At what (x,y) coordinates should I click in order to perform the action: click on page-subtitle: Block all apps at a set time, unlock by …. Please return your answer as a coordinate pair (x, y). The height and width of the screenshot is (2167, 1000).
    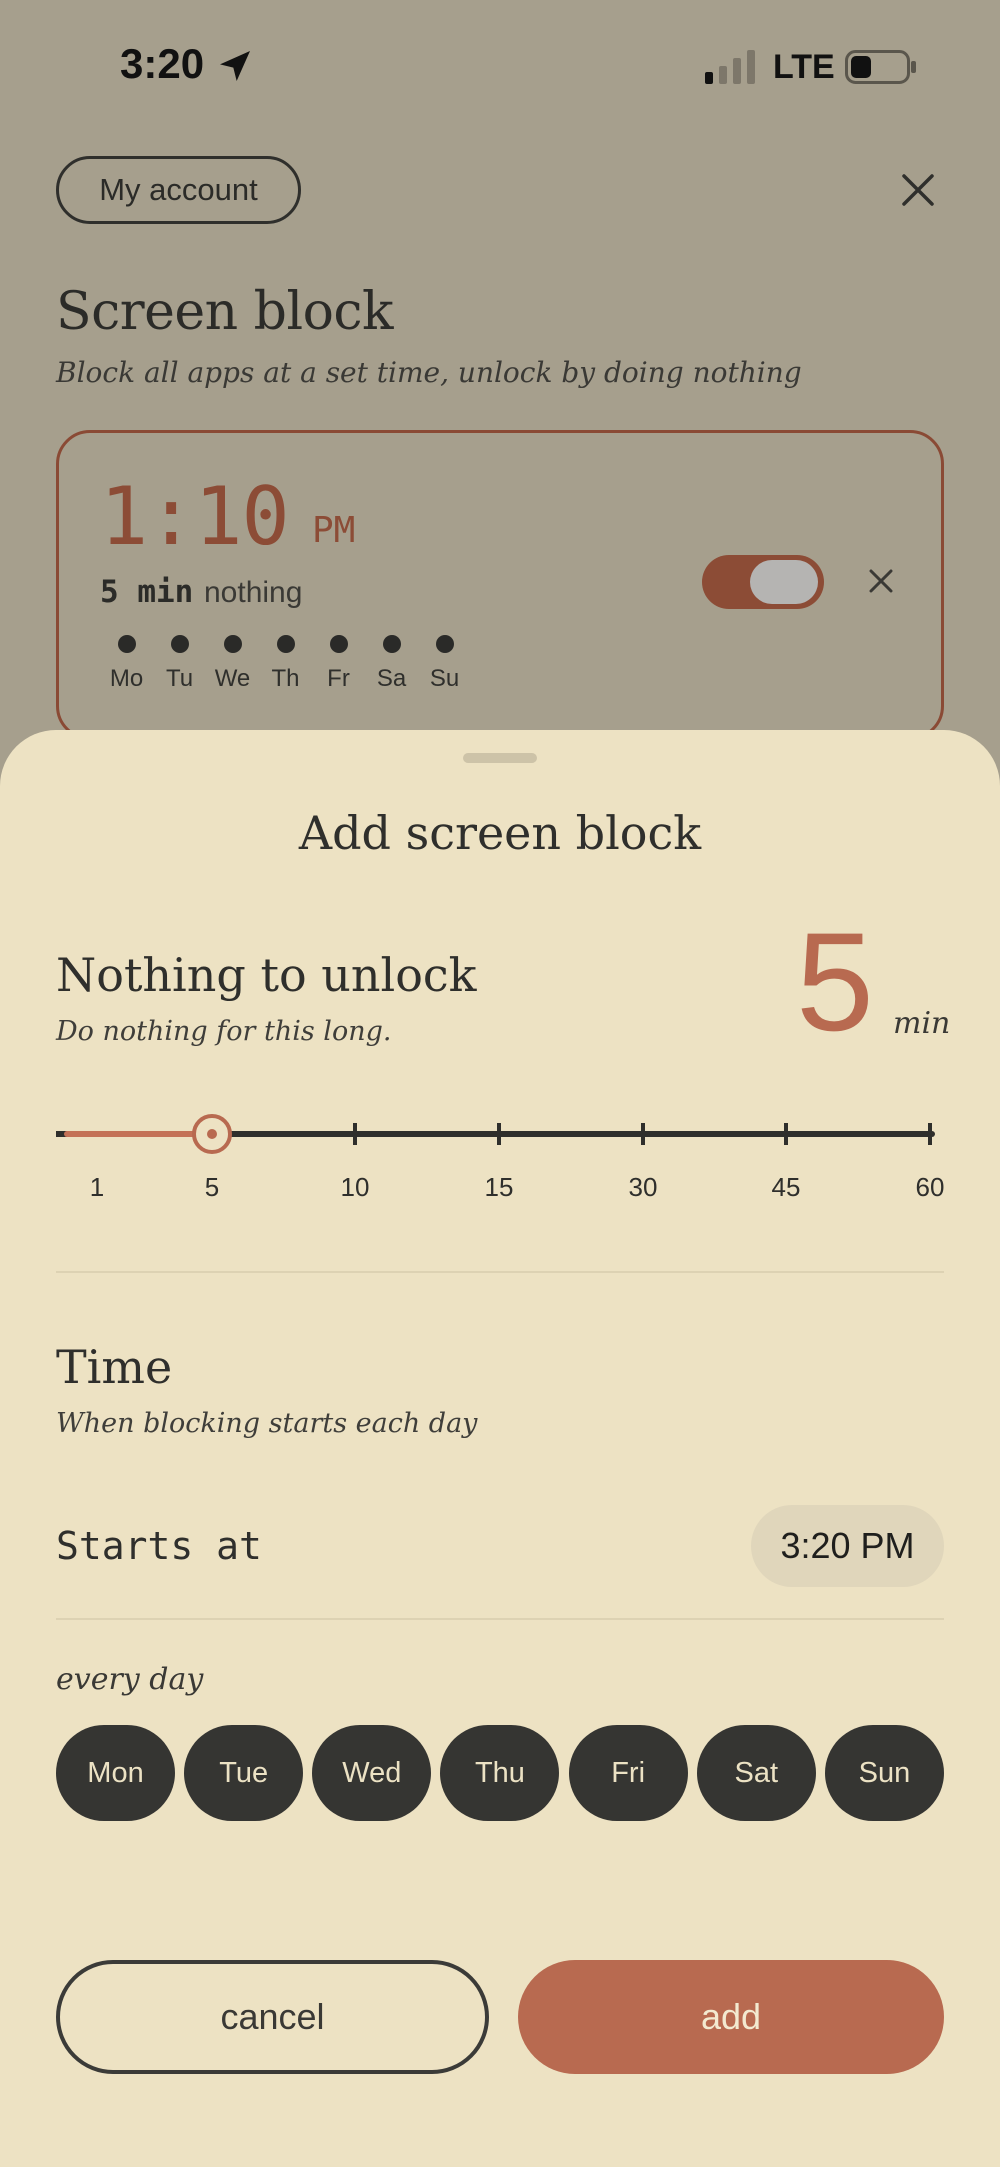
    Looking at the image, I should click on (429, 372).